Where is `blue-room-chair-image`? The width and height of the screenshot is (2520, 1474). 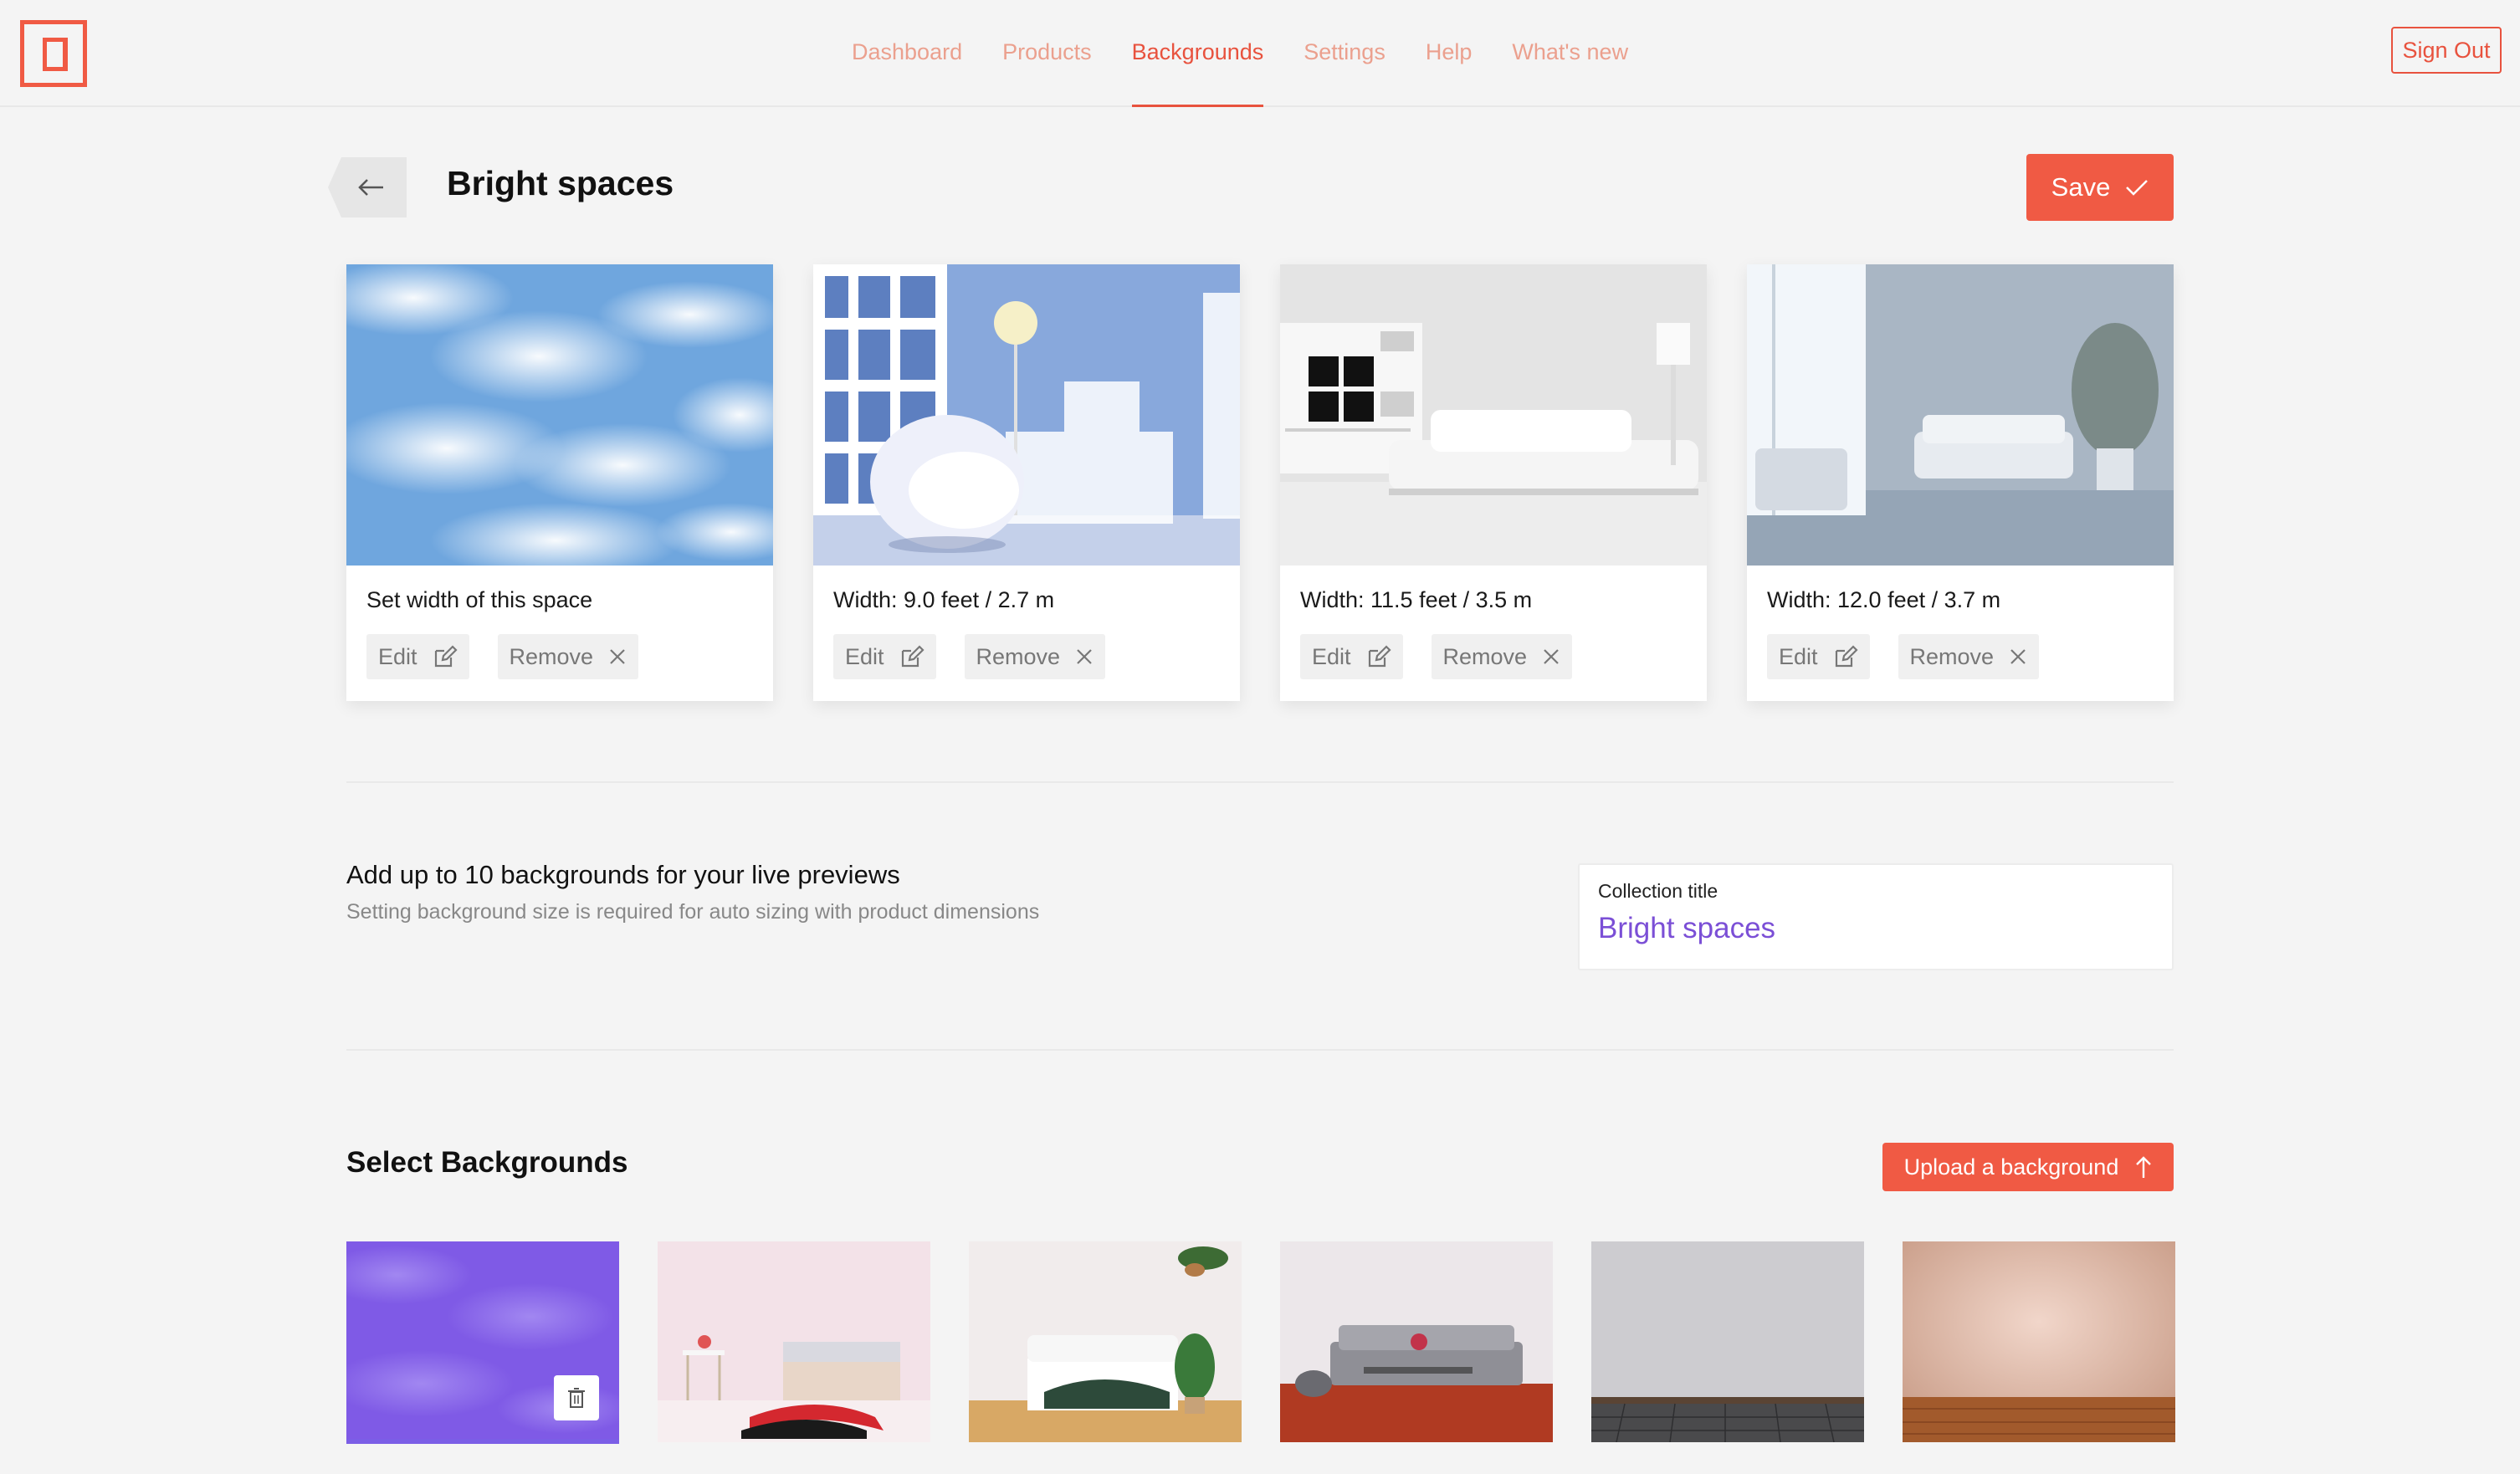
blue-room-chair-image is located at coordinates (1026, 415).